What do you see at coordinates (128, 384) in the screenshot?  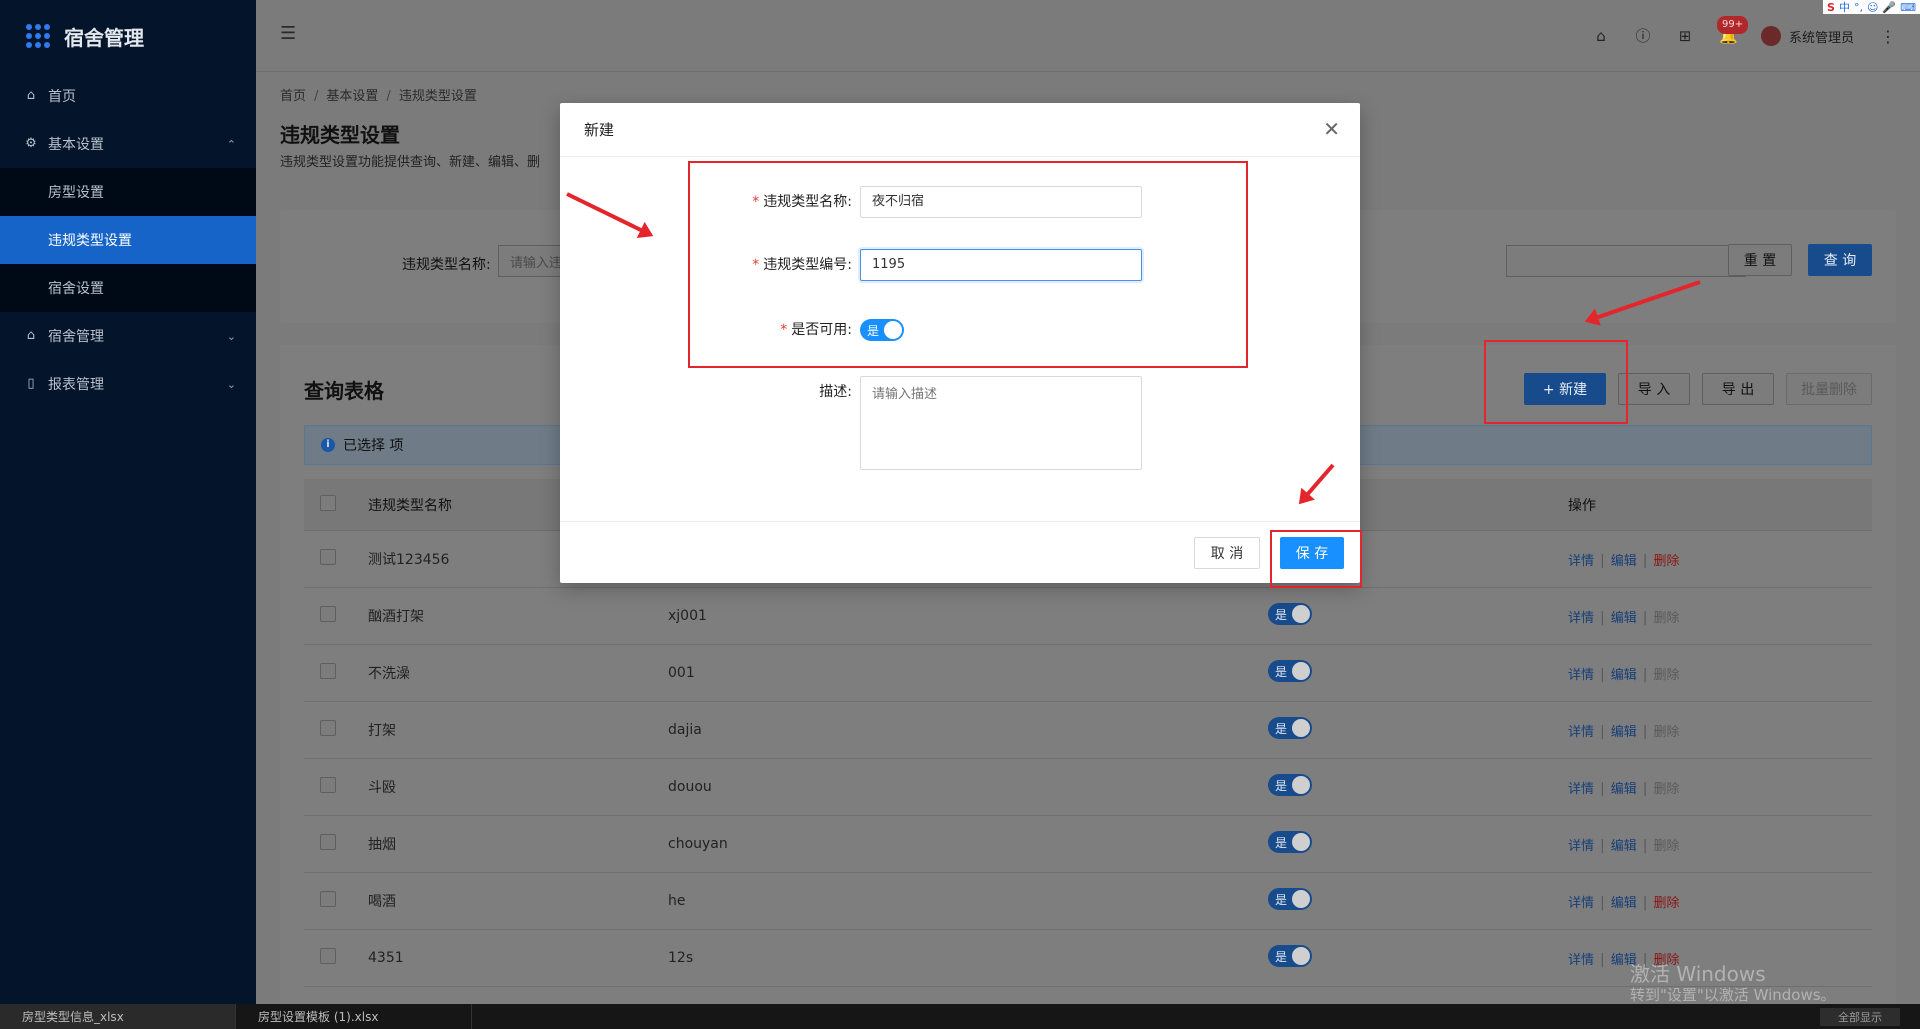 I see `sidebar-item-reports: ▯ 报表管理 ⌄` at bounding box center [128, 384].